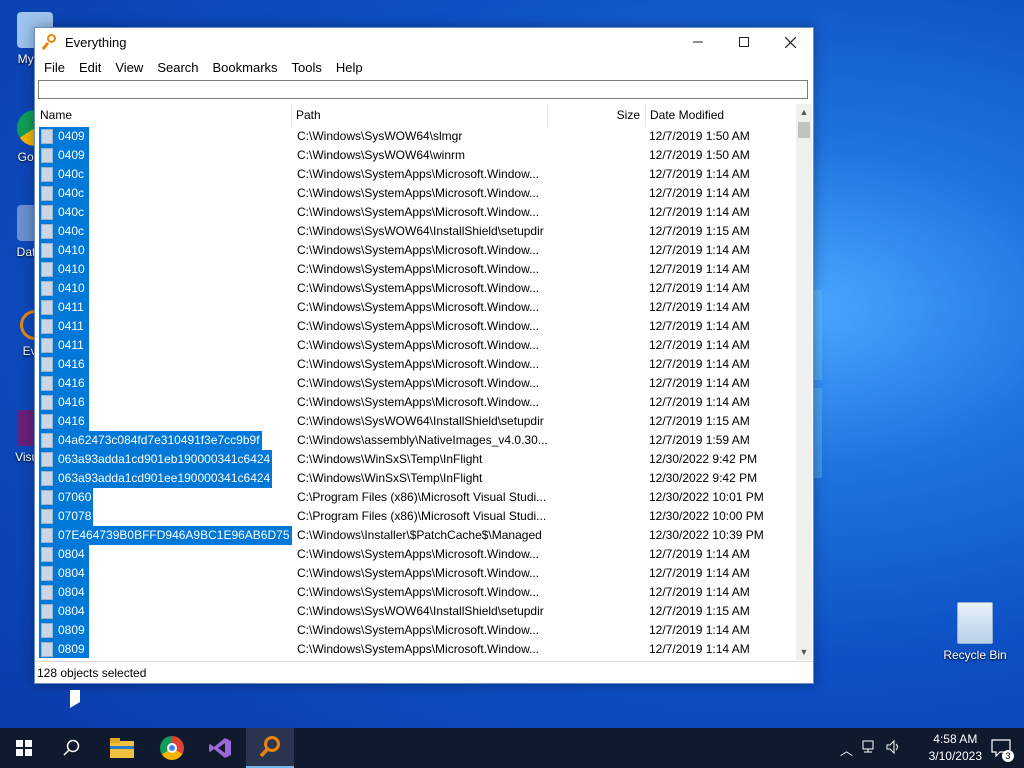  I want to click on taskbar-everything, so click(270, 748).